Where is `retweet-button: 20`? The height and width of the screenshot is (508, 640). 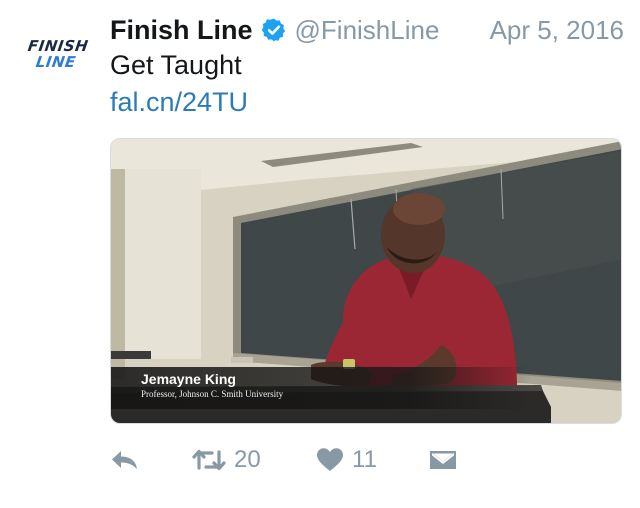 retweet-button: 20 is located at coordinates (226, 460).